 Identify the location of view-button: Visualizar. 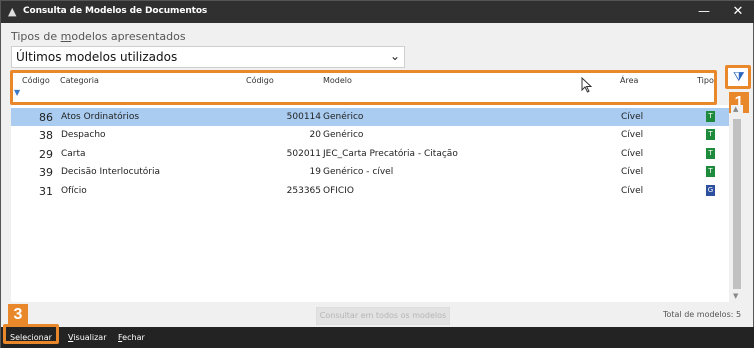
(87, 337).